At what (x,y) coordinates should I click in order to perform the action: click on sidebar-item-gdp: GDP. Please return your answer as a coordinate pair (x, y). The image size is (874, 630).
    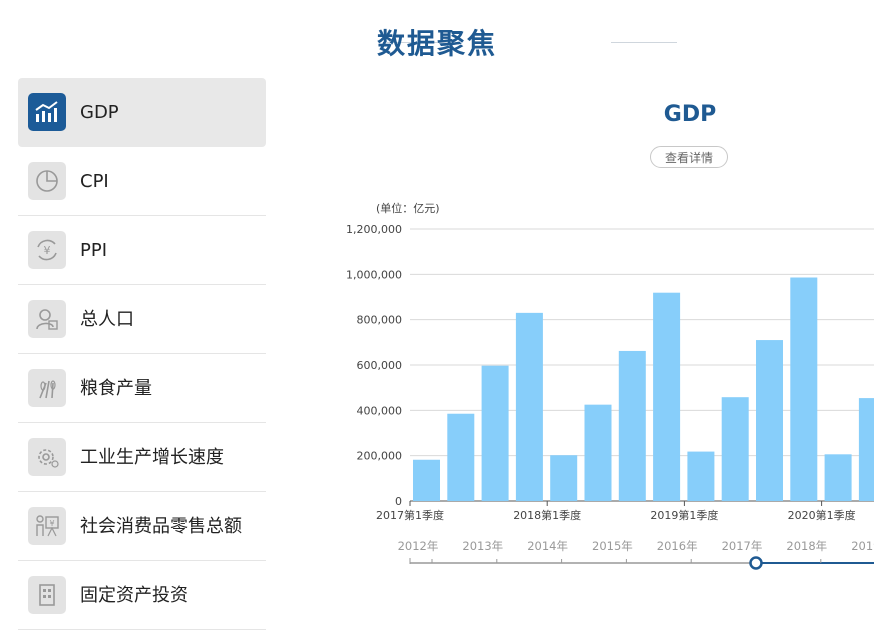
    Looking at the image, I should click on (142, 112).